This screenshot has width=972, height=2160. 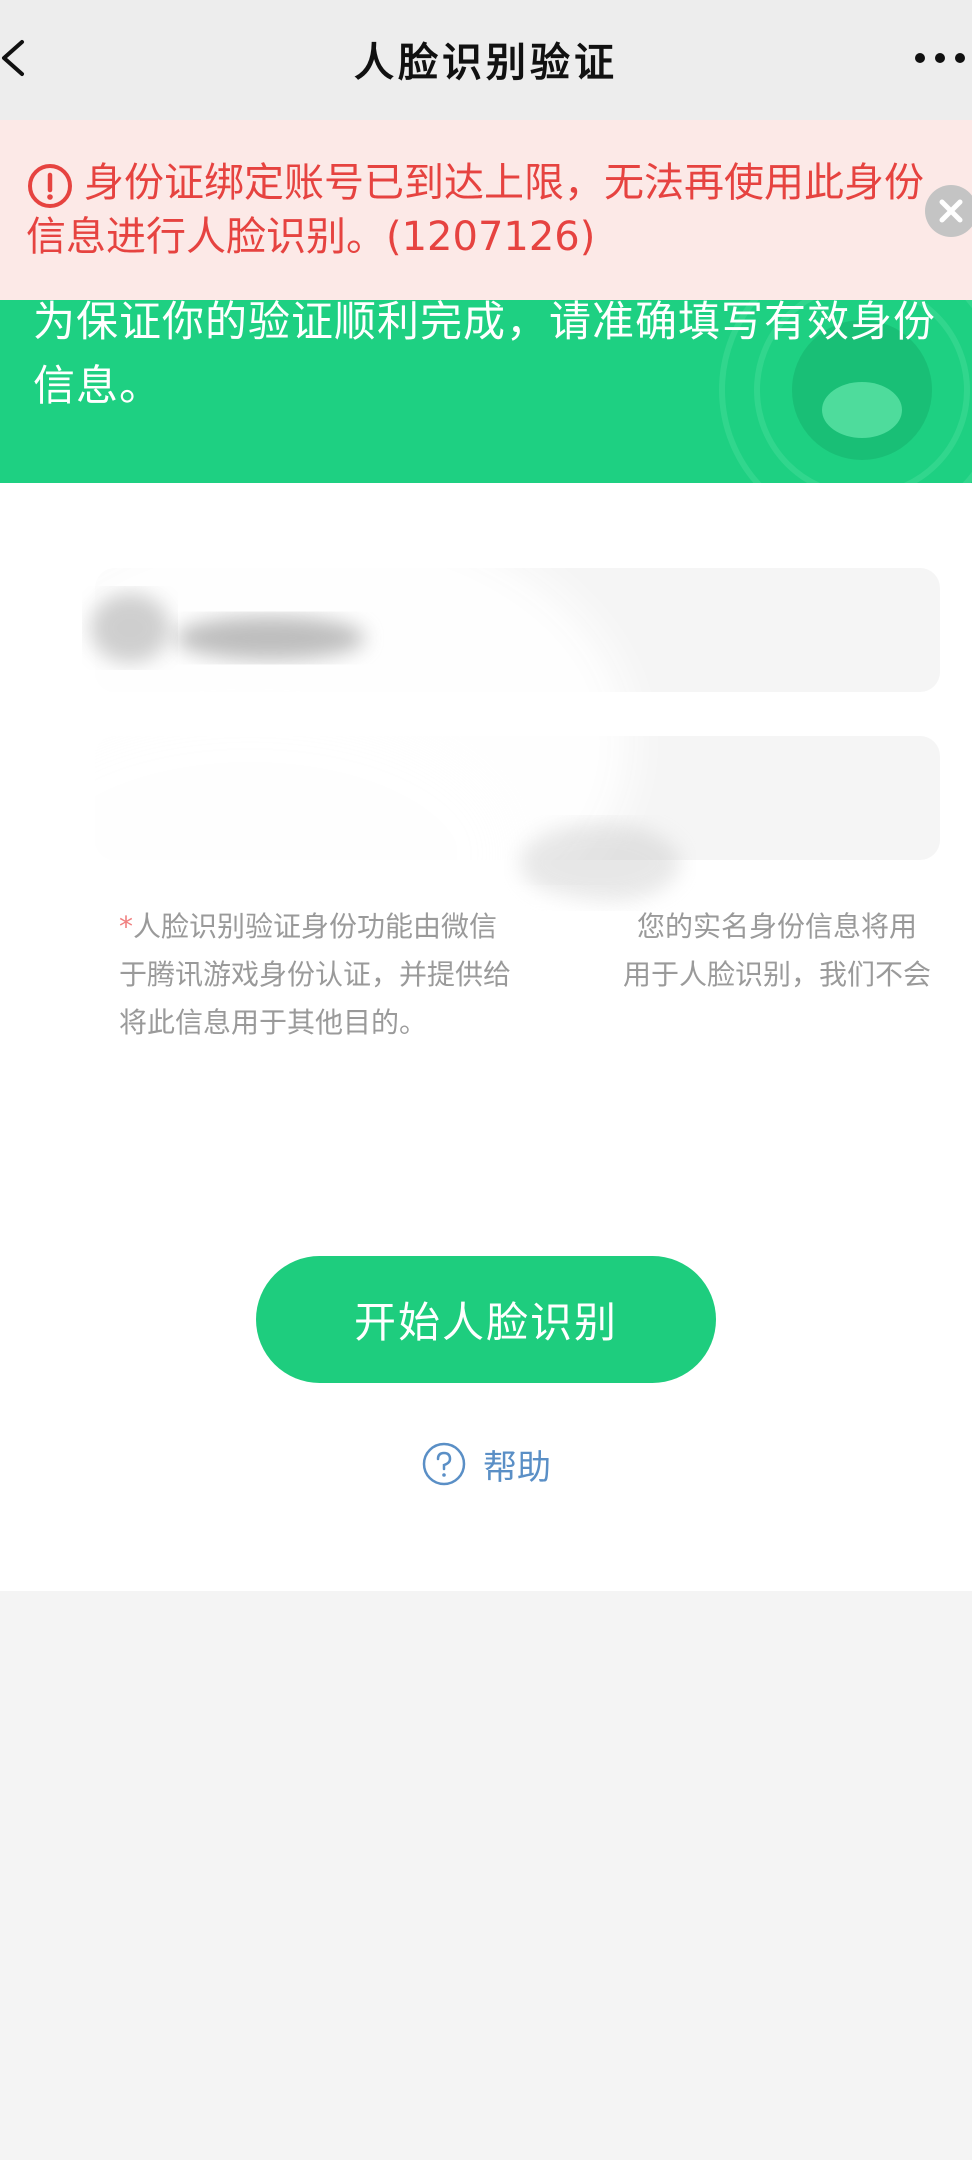 I want to click on name-field, so click(x=517, y=630).